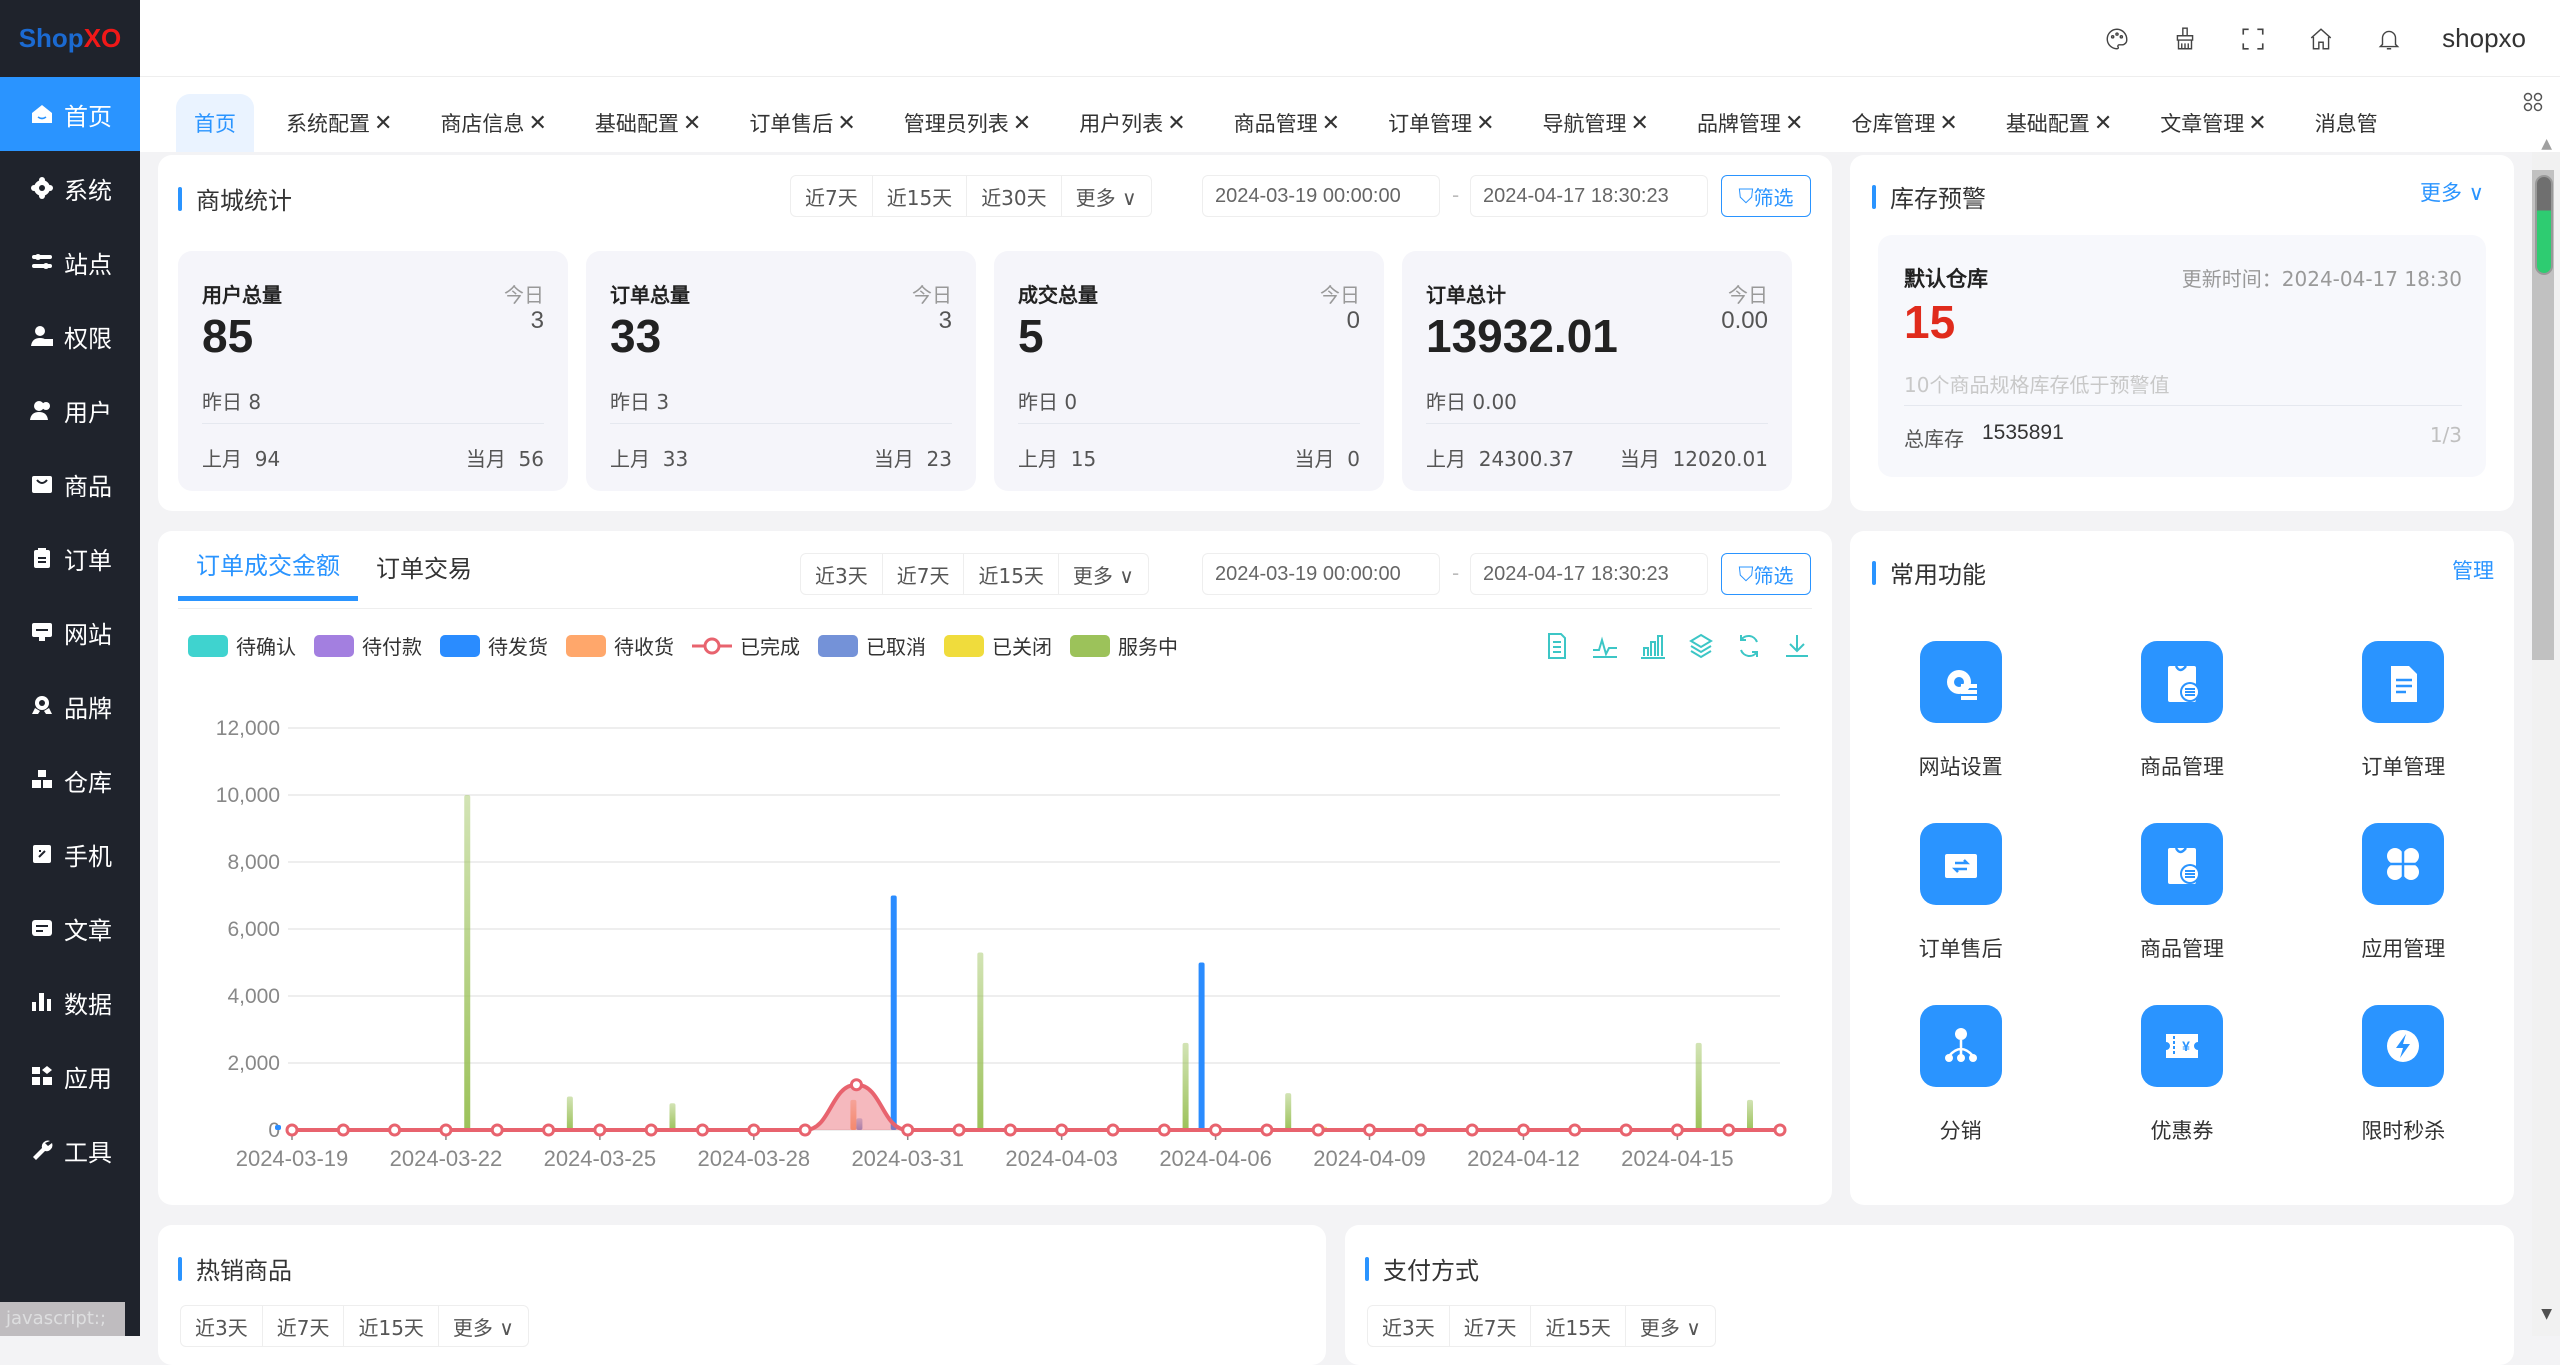 The width and height of the screenshot is (2560, 1365). Describe the element at coordinates (42, 1002) in the screenshot. I see `bar-chart-icon` at that location.